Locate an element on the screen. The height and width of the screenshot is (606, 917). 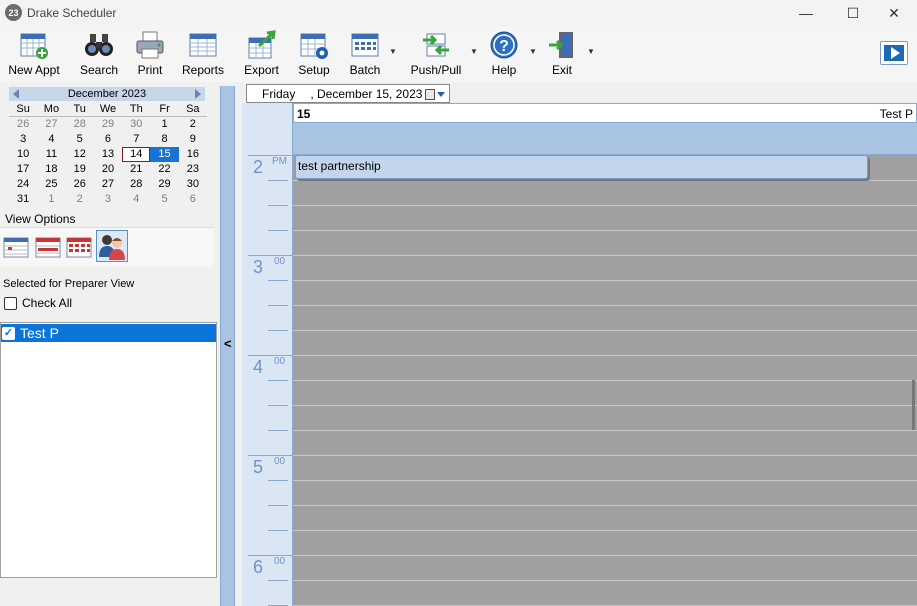
calendar-dow: Su is located at coordinates (23, 109).